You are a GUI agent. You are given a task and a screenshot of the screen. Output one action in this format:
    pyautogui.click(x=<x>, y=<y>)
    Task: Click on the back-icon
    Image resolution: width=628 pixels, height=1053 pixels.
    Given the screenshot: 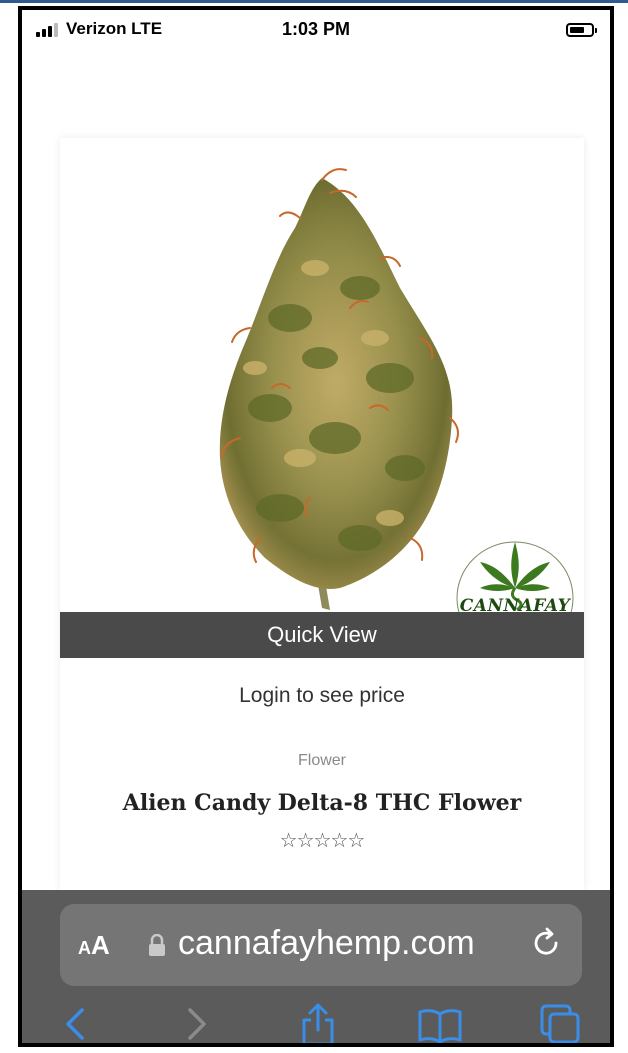 What is the action you would take?
    pyautogui.click(x=76, y=1024)
    